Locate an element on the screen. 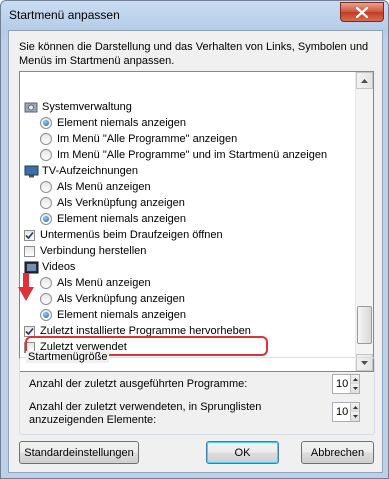  list-radio-option: Im Menü "Alle Programme" anzeigen is located at coordinates (138, 139).